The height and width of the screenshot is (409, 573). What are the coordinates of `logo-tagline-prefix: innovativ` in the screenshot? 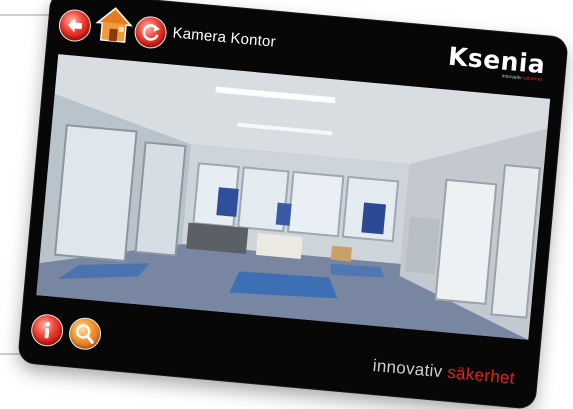 It's located at (512, 77).